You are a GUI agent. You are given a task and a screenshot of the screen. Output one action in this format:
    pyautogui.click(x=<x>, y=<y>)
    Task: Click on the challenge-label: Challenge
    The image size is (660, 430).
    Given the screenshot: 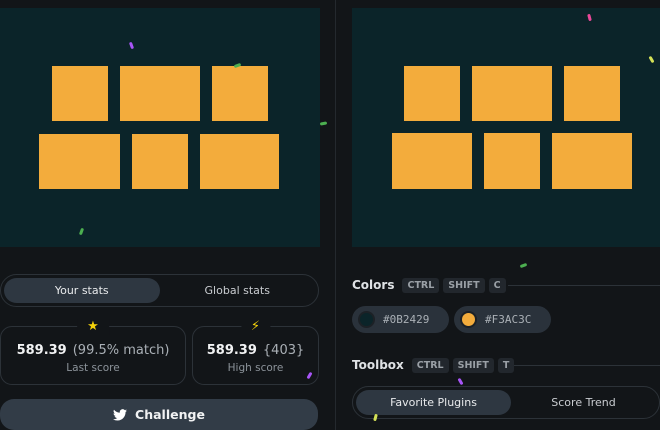 What is the action you would take?
    pyautogui.click(x=170, y=414)
    